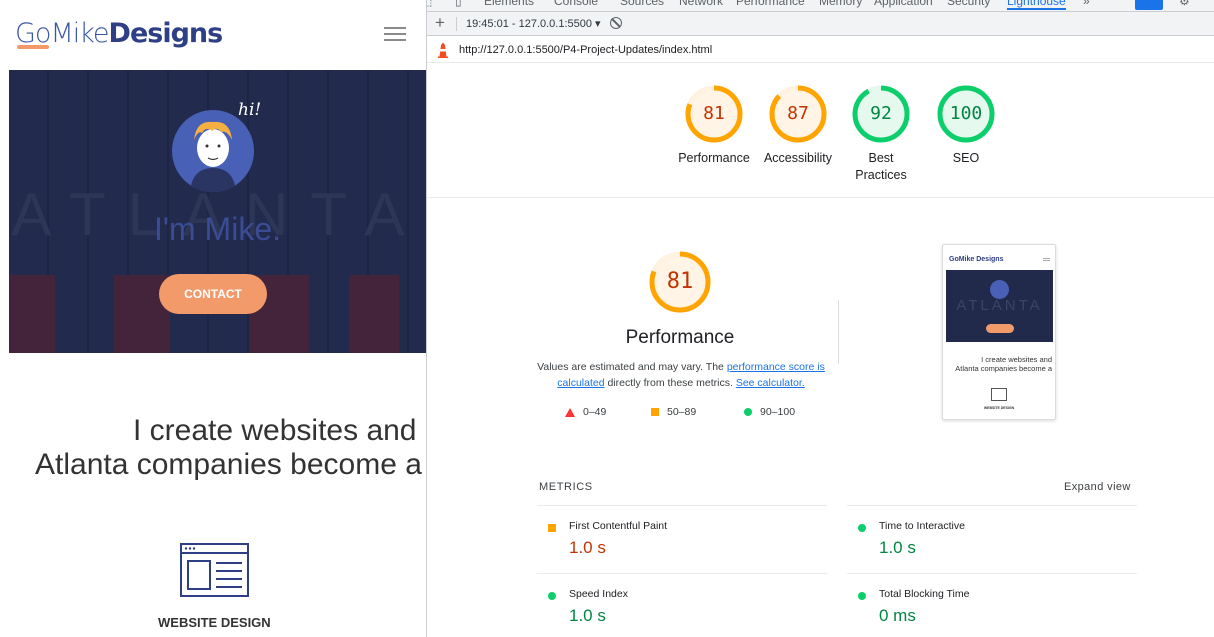 This screenshot has height=637, width=1214. I want to click on logo-text-part2: Designs, so click(166, 33).